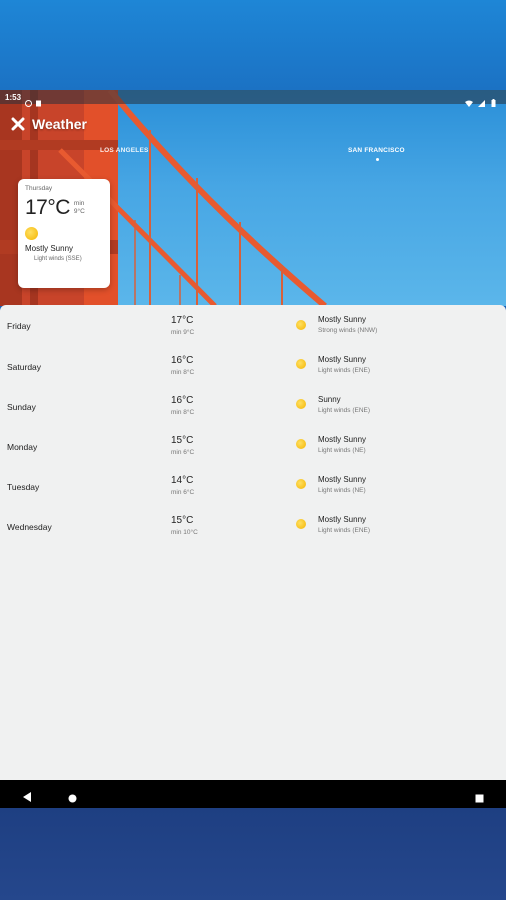 The image size is (506, 900). Describe the element at coordinates (348, 330) in the screenshot. I see `forecast-wind: Strong winds (NNW)` at that location.